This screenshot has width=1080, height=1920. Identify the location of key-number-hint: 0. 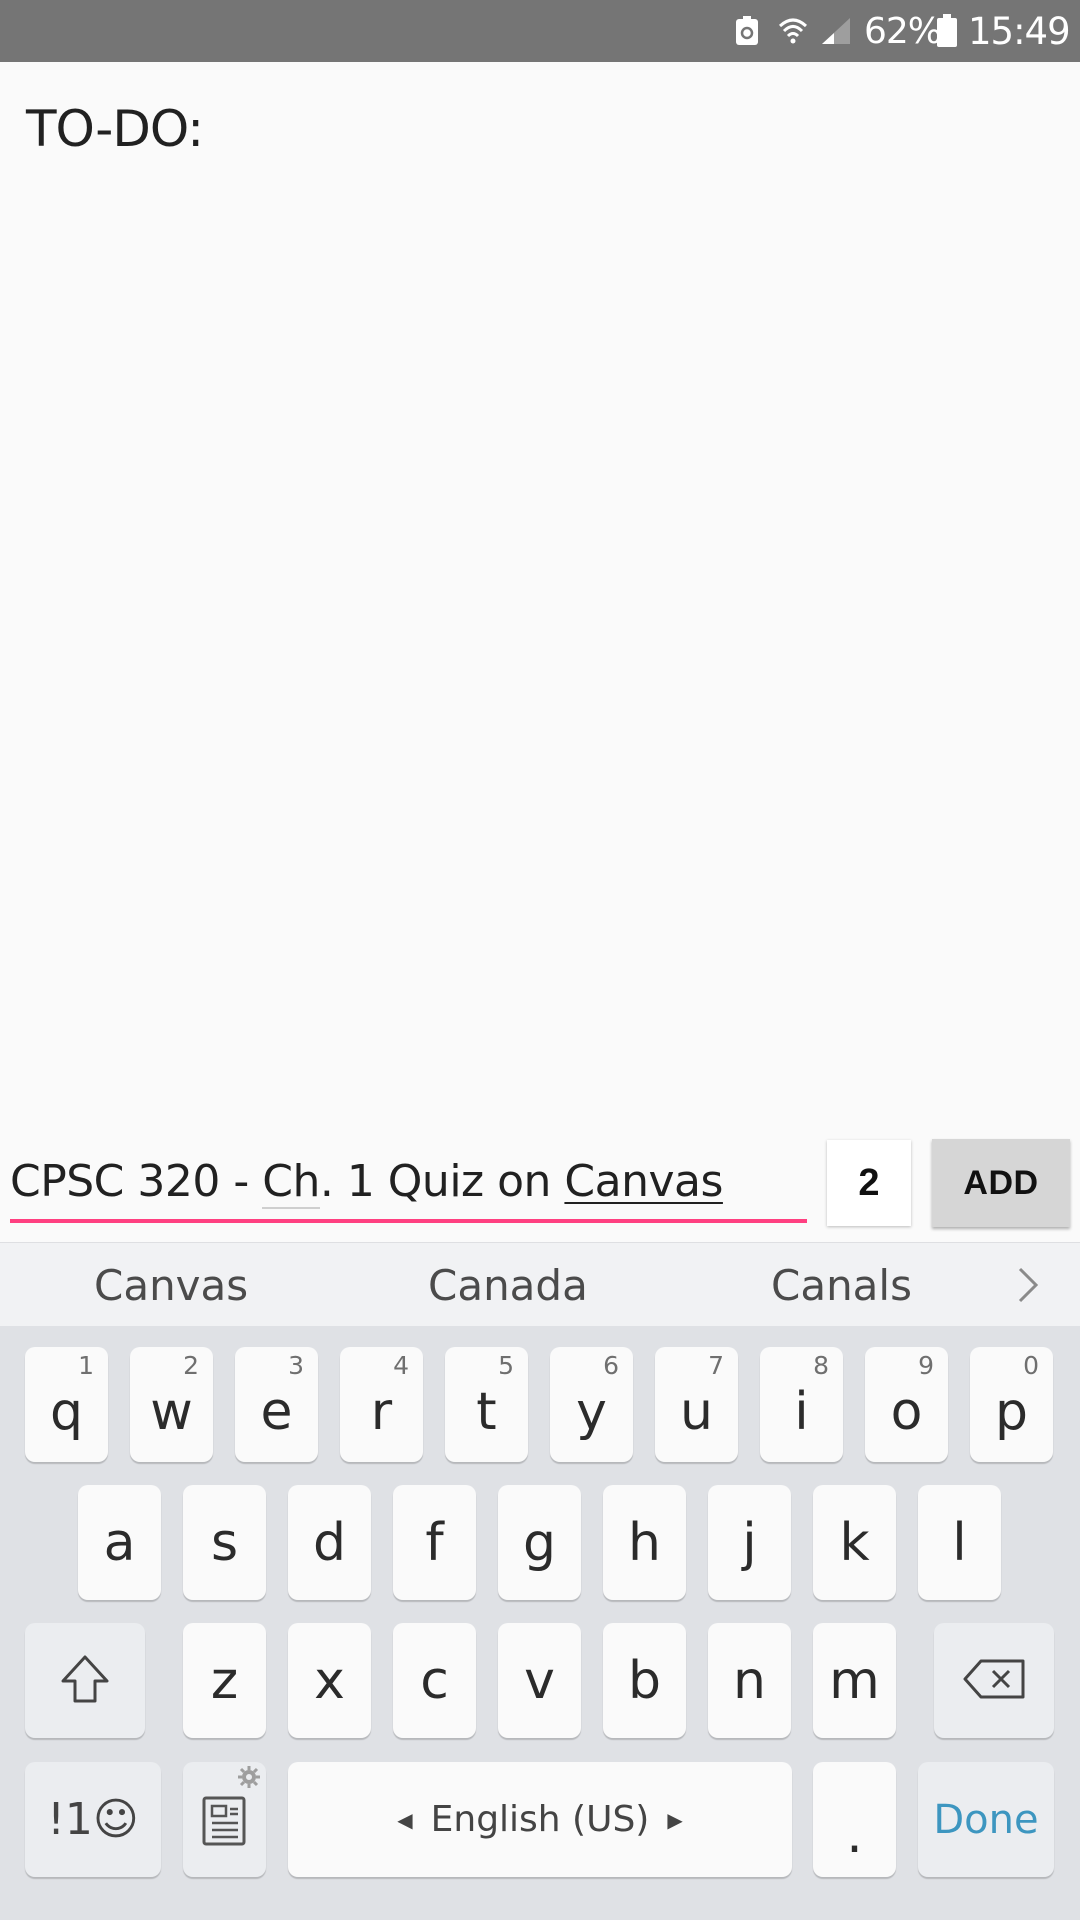
(1031, 1365).